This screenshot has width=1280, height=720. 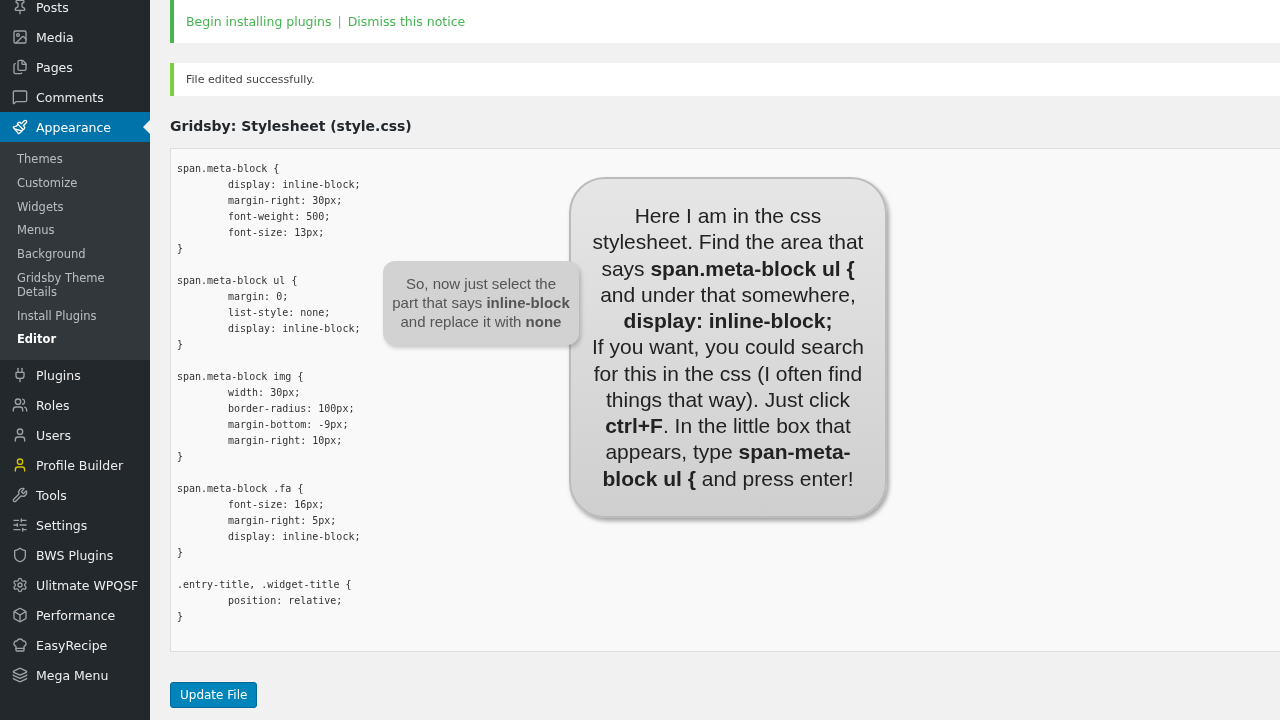 I want to click on submenu-item: Customize, so click(x=75, y=183).